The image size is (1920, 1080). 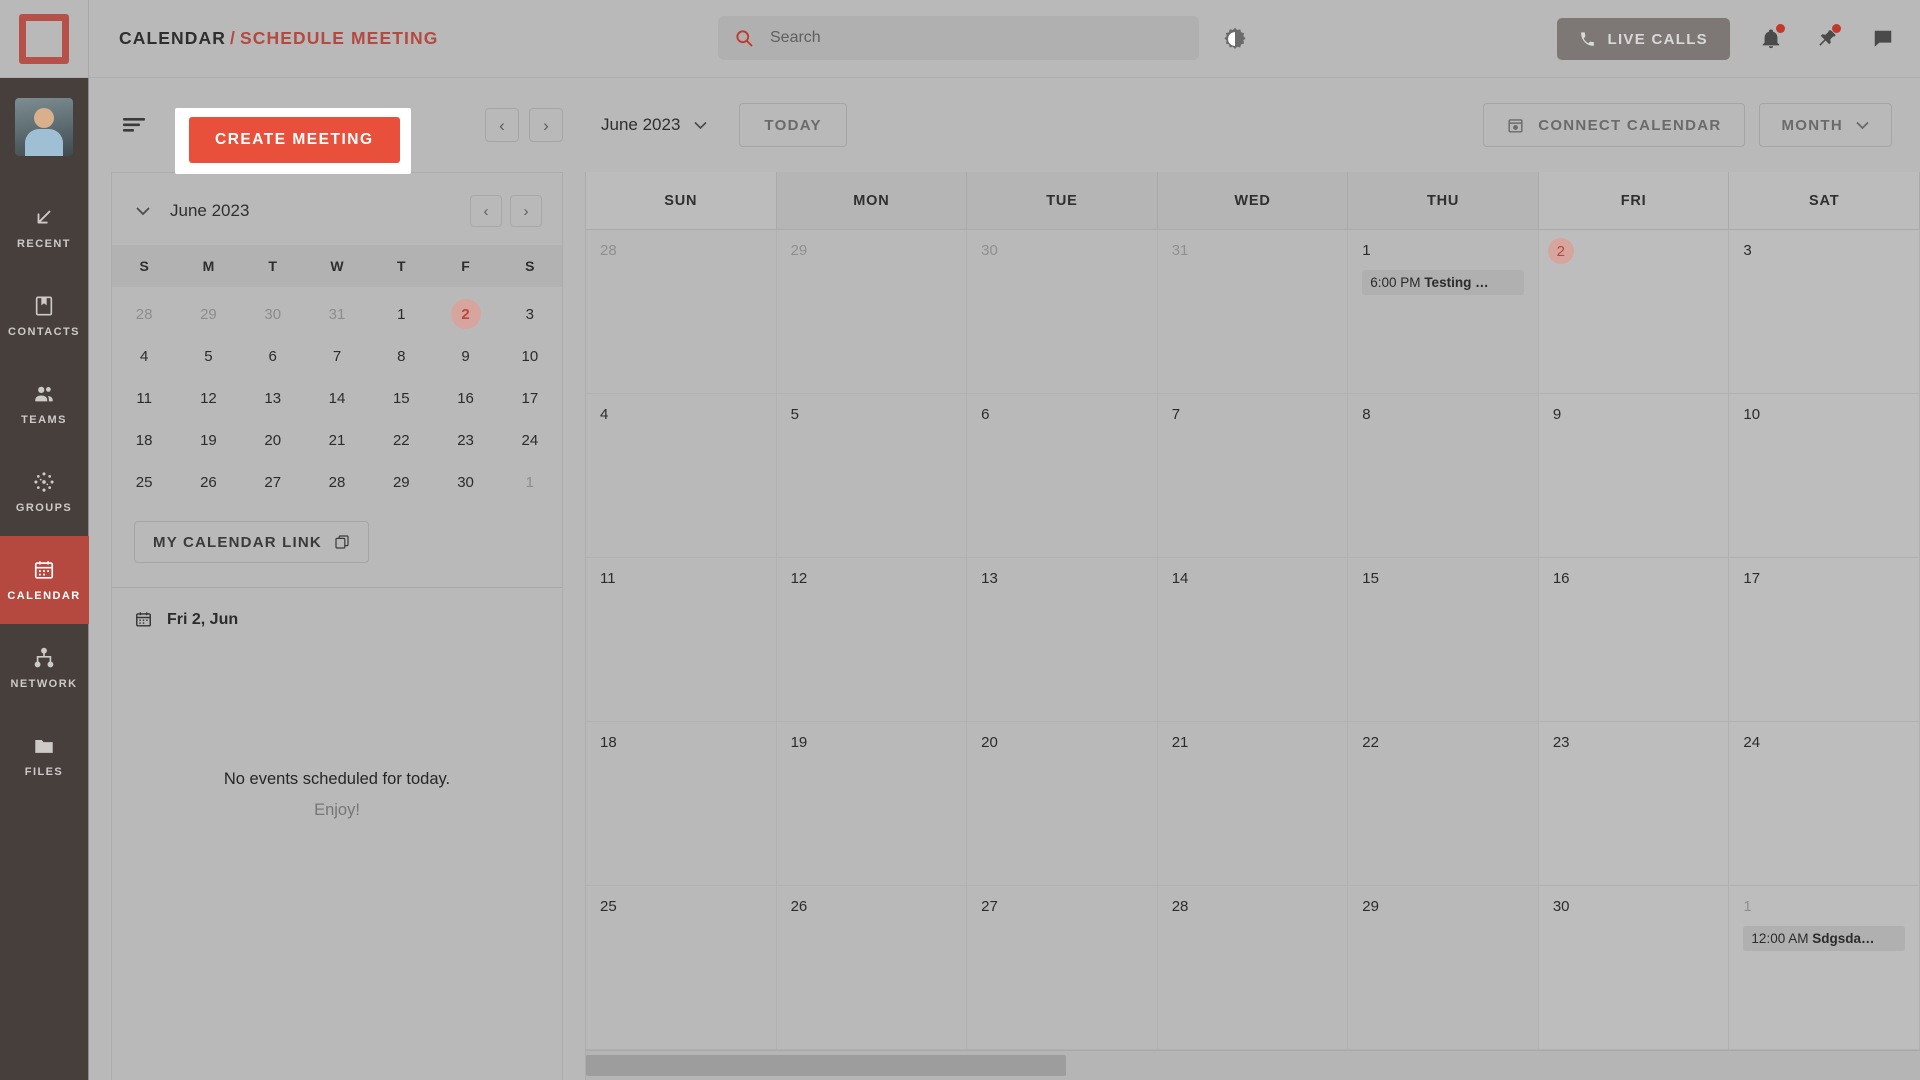 What do you see at coordinates (1062, 968) in the screenshot?
I see `month-grid-cell: 27` at bounding box center [1062, 968].